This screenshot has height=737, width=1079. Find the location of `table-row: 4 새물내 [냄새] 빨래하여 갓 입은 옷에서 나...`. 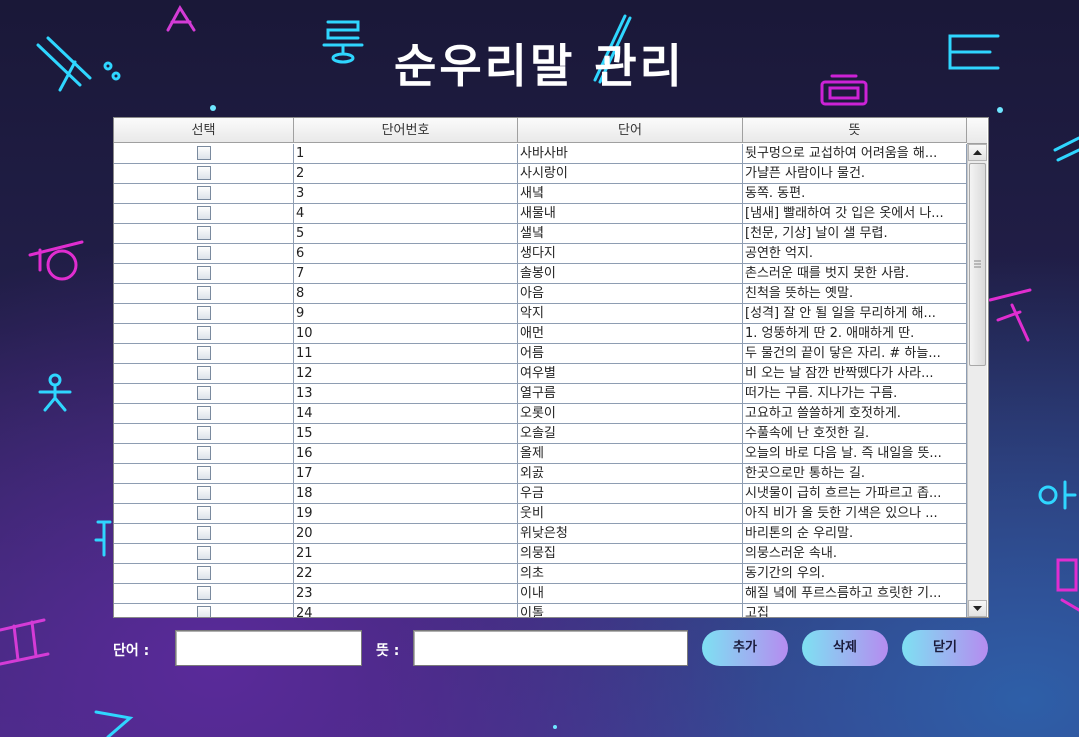

table-row: 4 새물내 [냄새] 빨래하여 갓 입은 옷에서 나... is located at coordinates (540, 214).